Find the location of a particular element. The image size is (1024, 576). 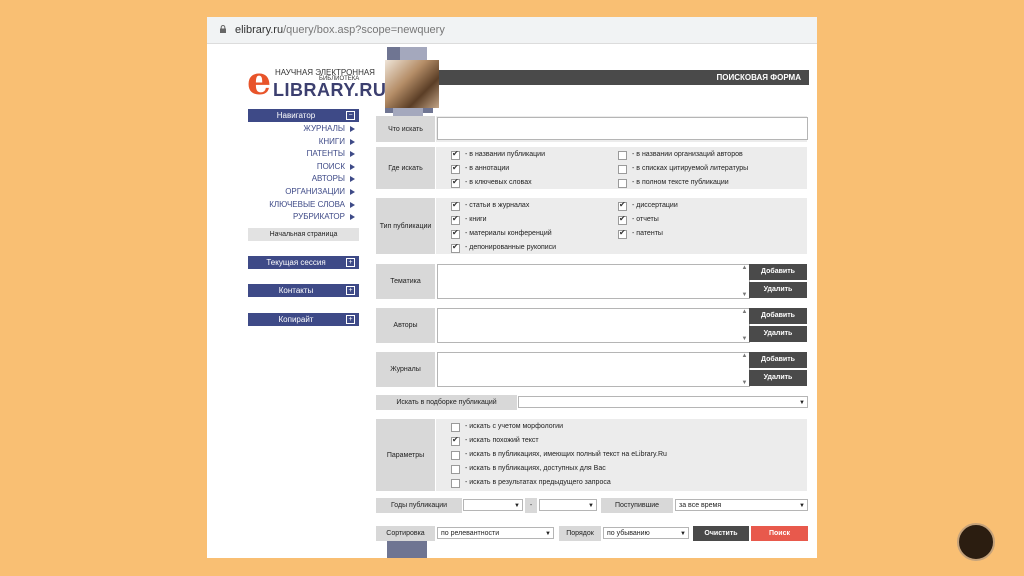

order-value: по убыванию is located at coordinates (628, 533).